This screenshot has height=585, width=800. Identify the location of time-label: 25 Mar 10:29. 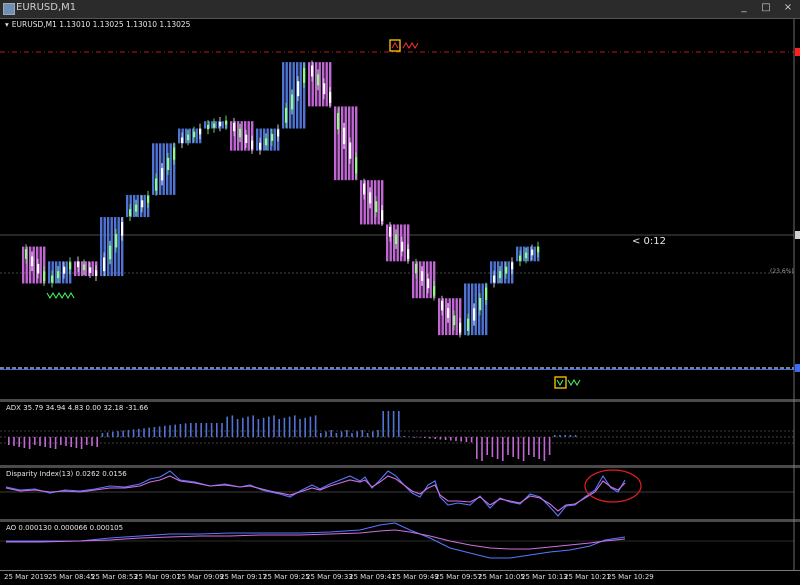
(630, 577).